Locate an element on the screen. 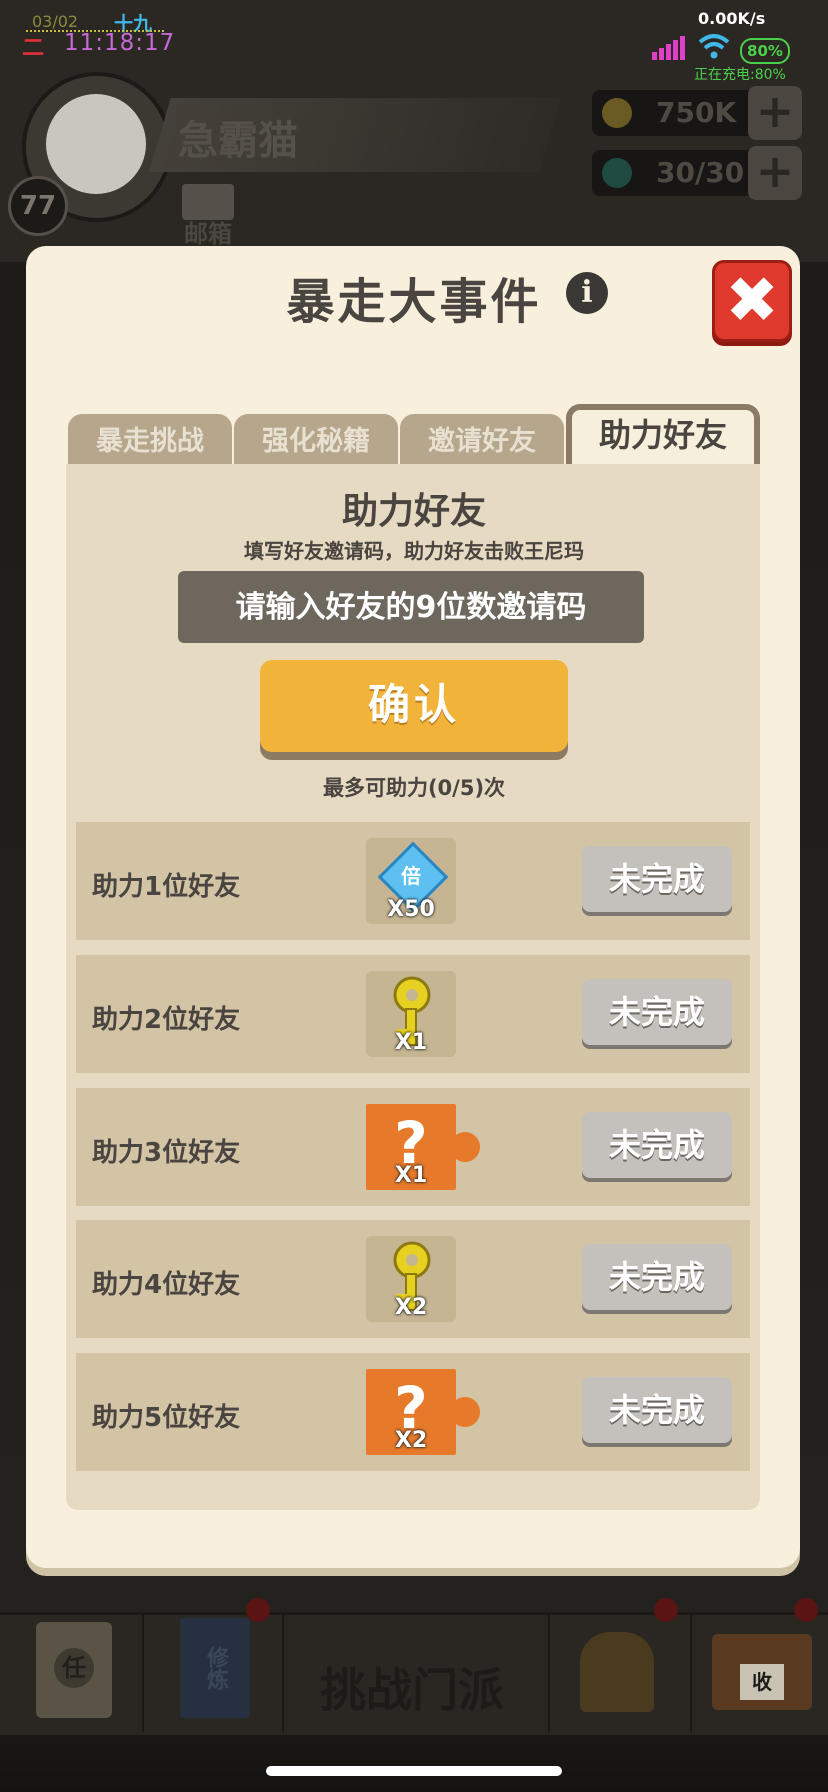 The height and width of the screenshot is (1792, 828). task-row: 助力2位好友 X1 未完成 is located at coordinates (413, 1014).